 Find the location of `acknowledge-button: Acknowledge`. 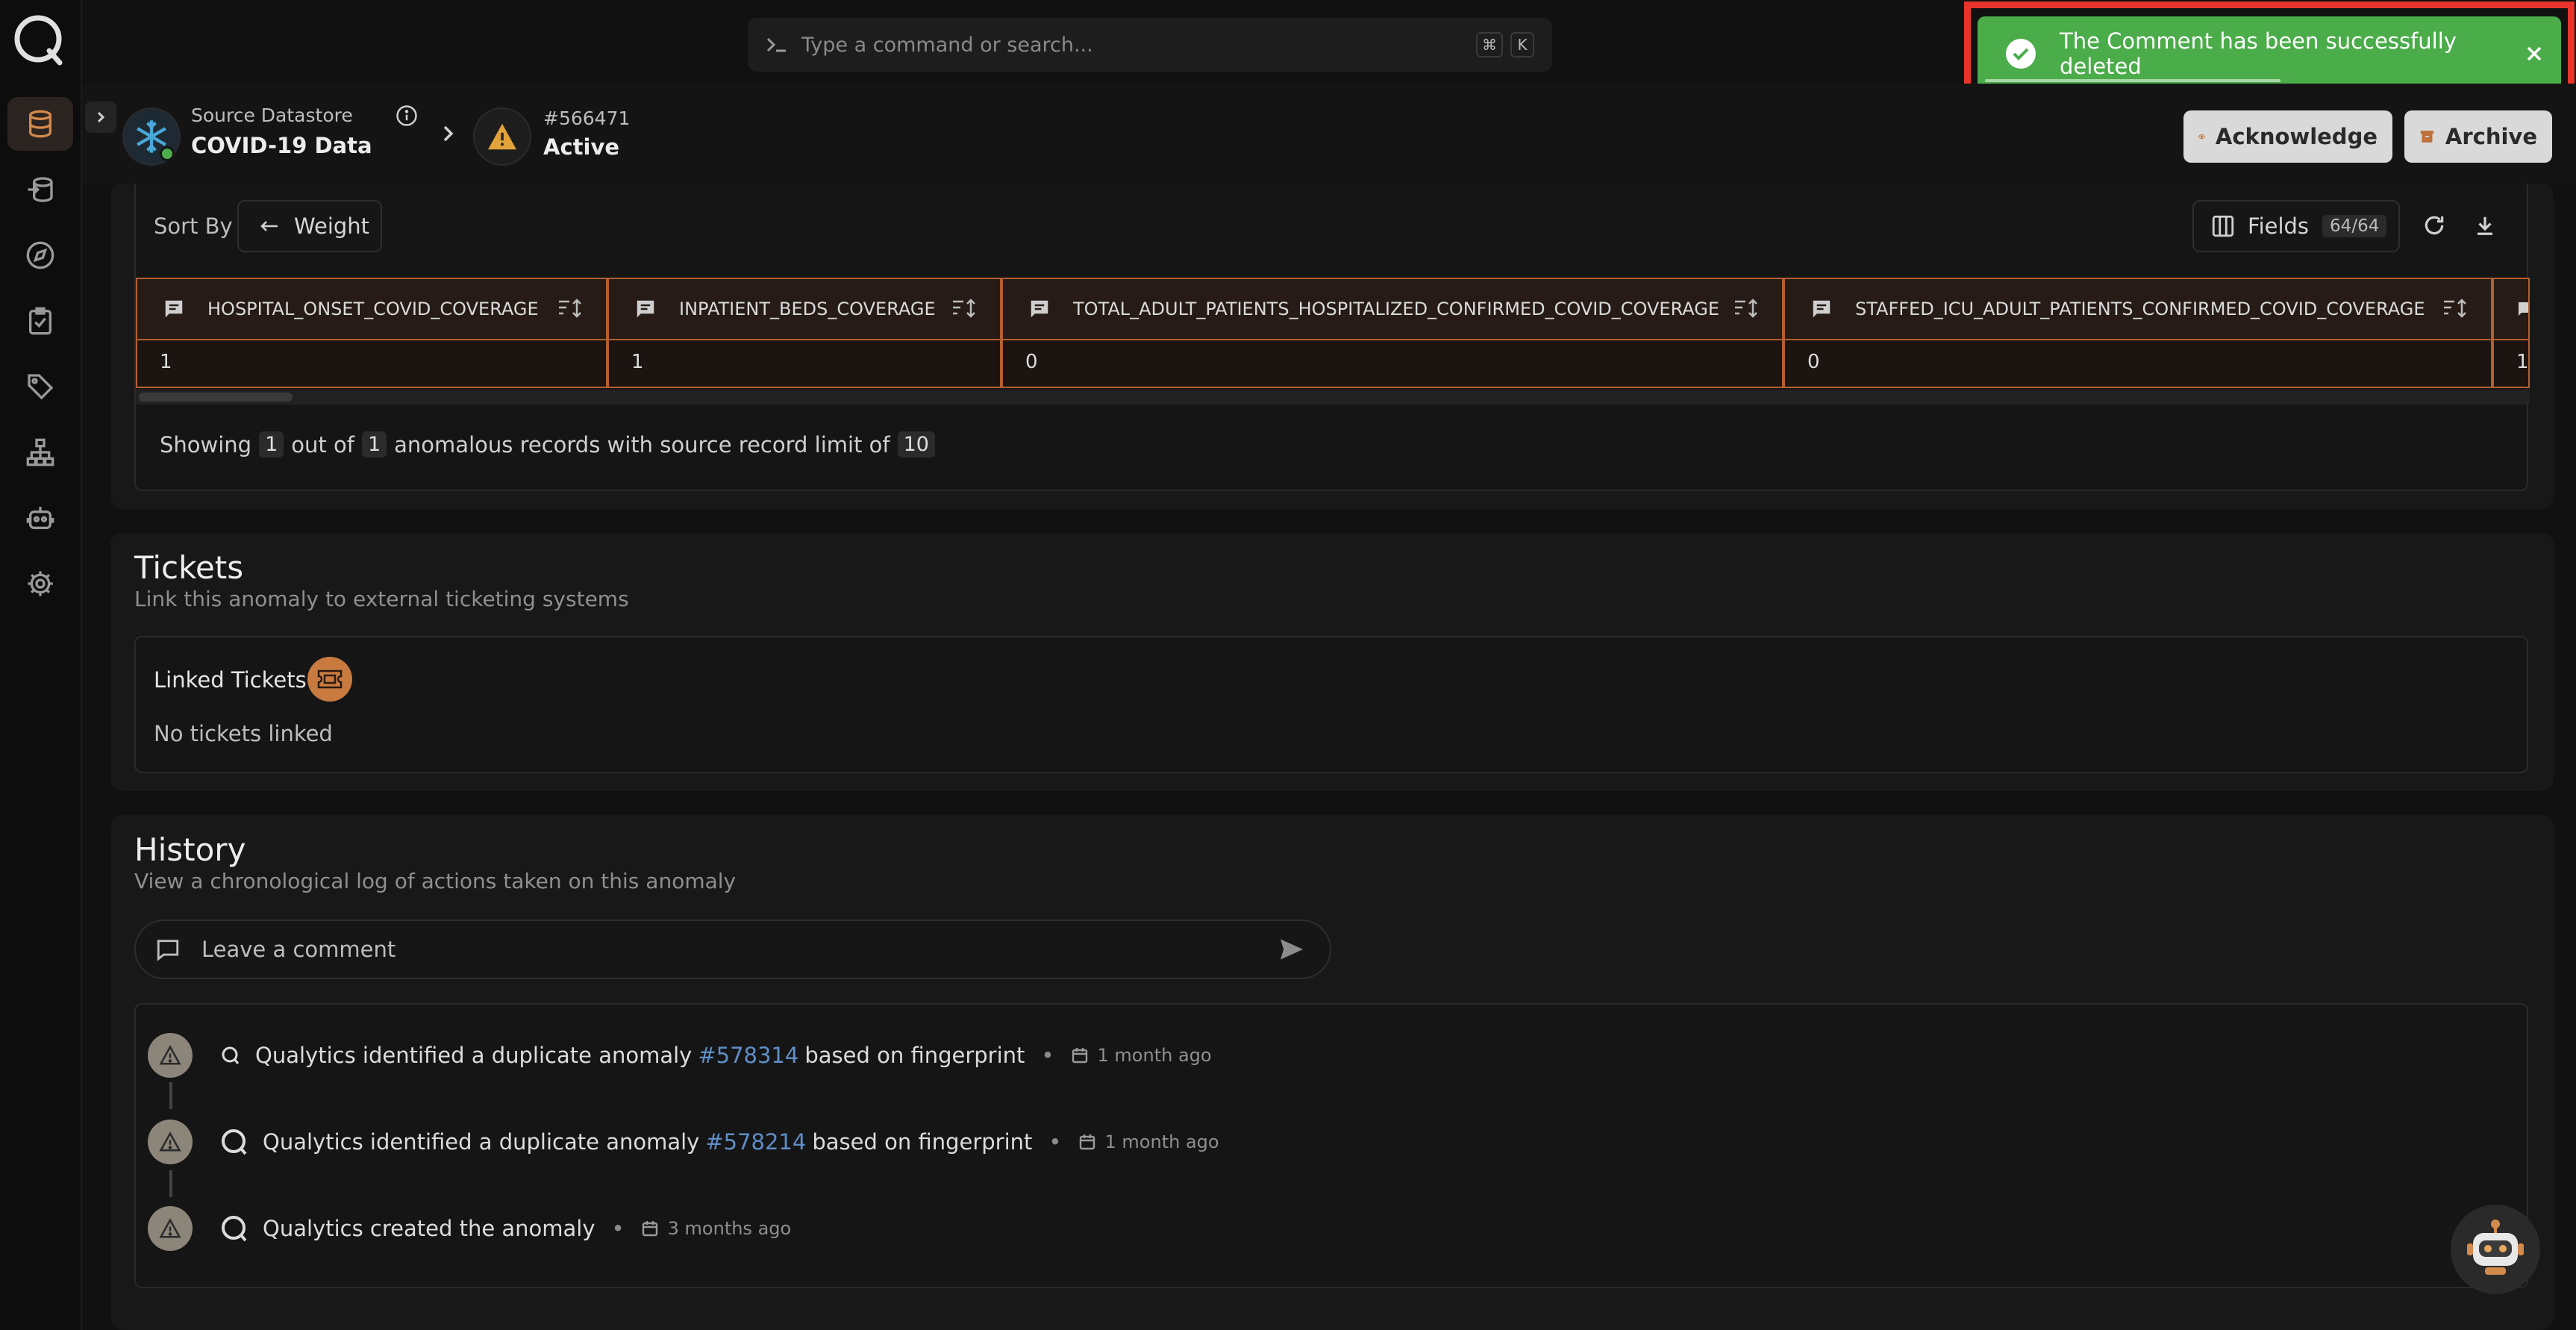

acknowledge-button: Acknowledge is located at coordinates (2287, 136).